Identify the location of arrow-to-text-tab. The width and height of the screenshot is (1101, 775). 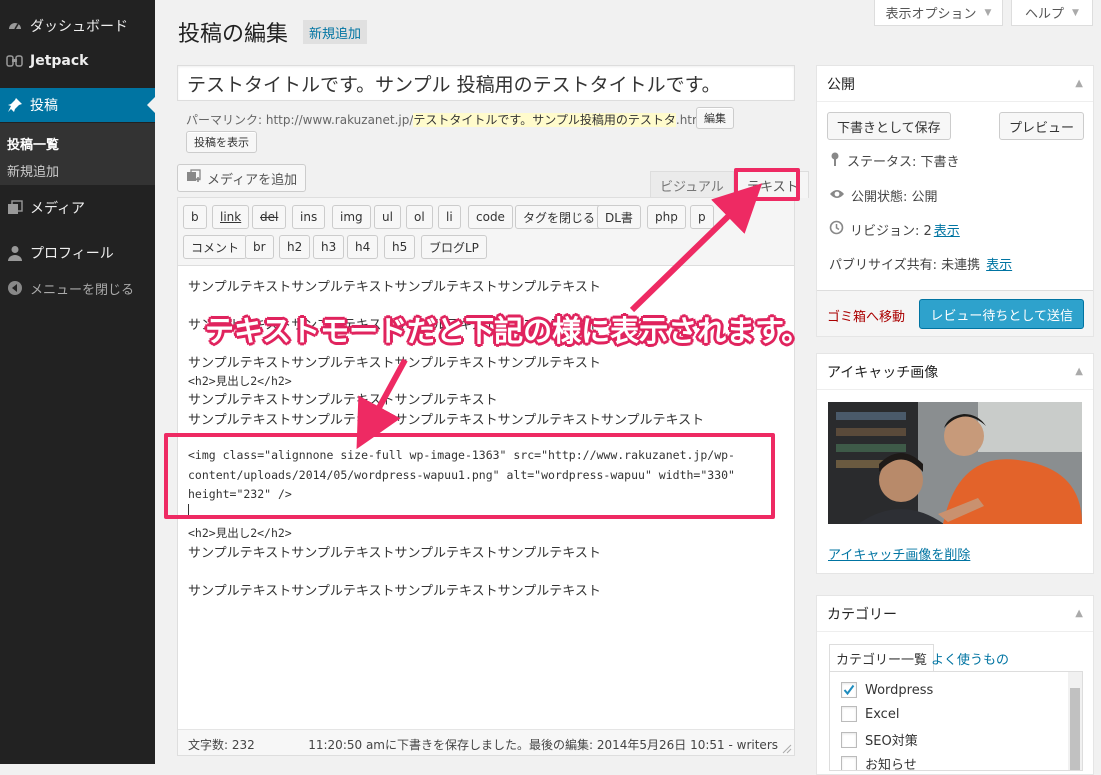
(696, 248).